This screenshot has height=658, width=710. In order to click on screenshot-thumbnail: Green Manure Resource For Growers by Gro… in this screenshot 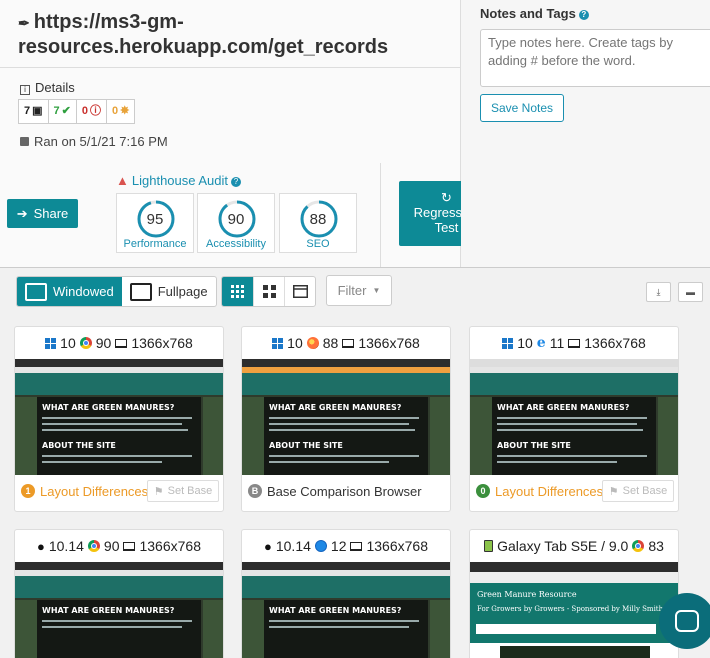, I will do `click(574, 610)`.